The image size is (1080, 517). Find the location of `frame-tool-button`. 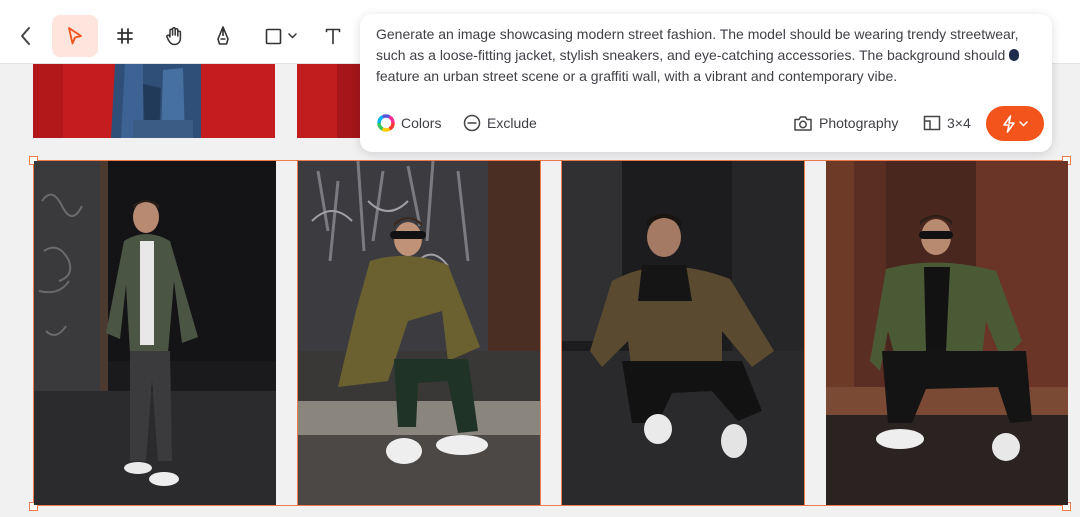

frame-tool-button is located at coordinates (125, 36).